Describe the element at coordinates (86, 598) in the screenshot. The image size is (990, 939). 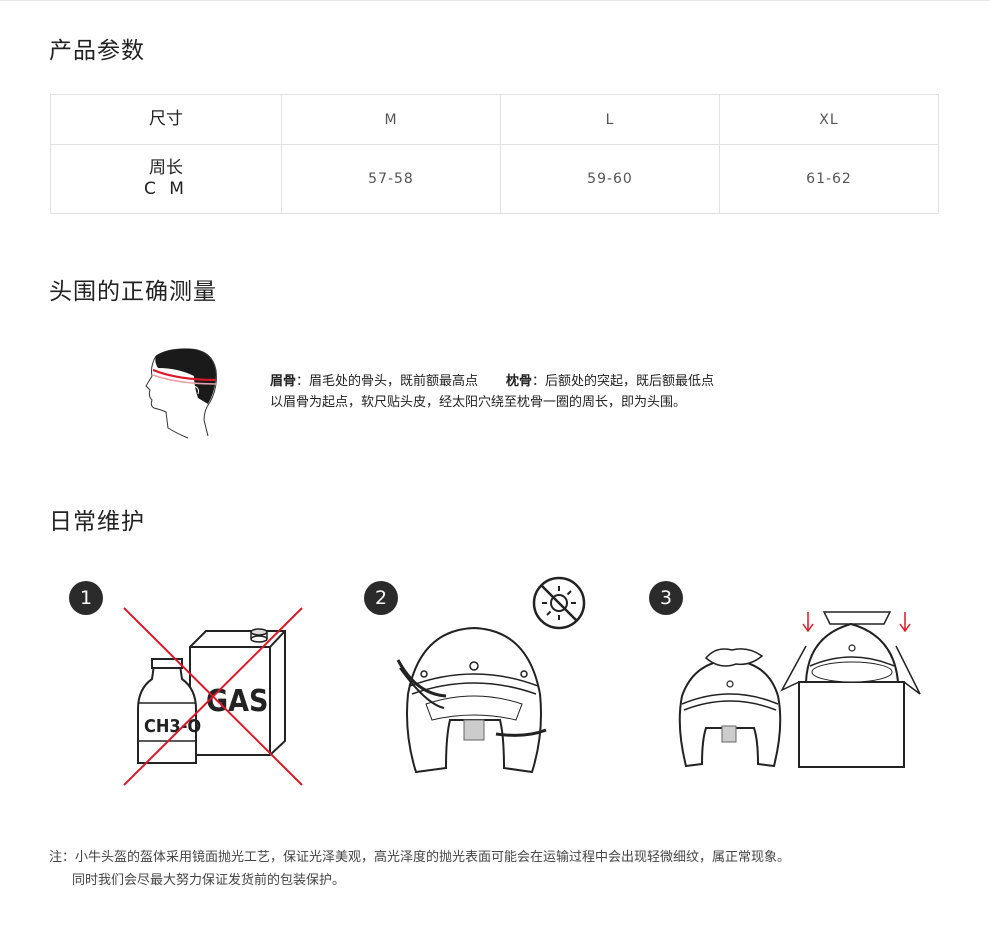
I see `step-1-badge: 1` at that location.